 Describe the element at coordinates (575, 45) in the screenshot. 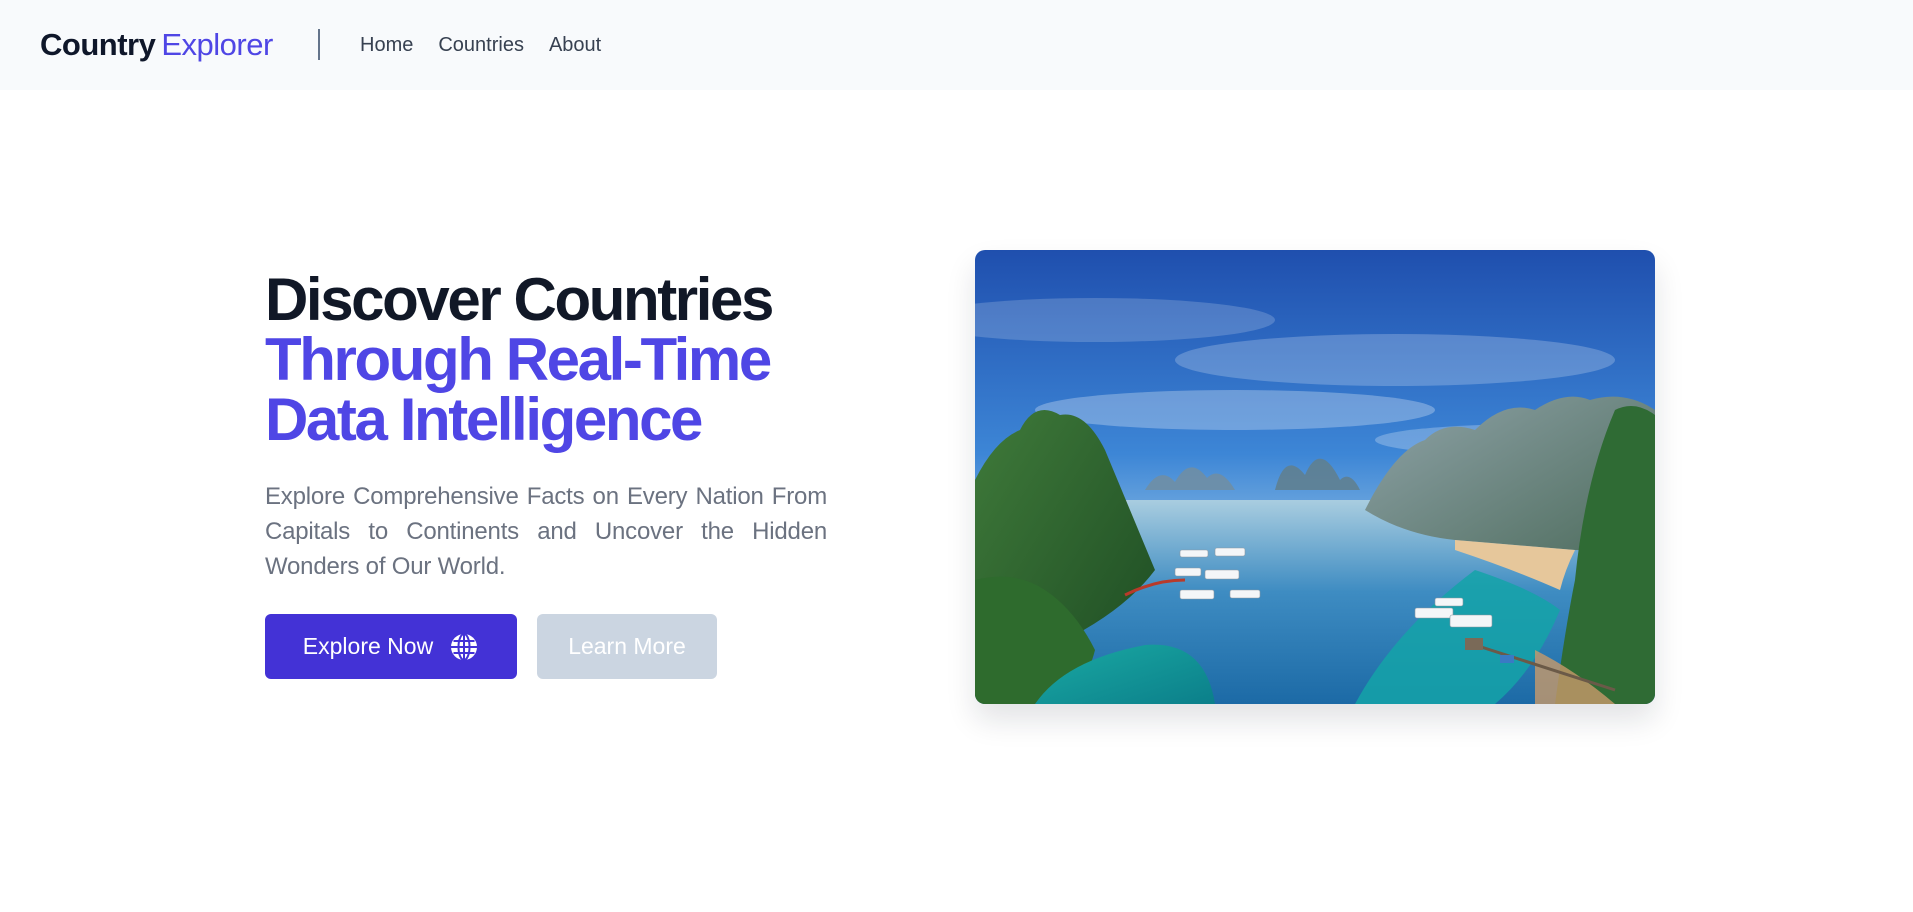

I see `nav-link-about: About` at that location.